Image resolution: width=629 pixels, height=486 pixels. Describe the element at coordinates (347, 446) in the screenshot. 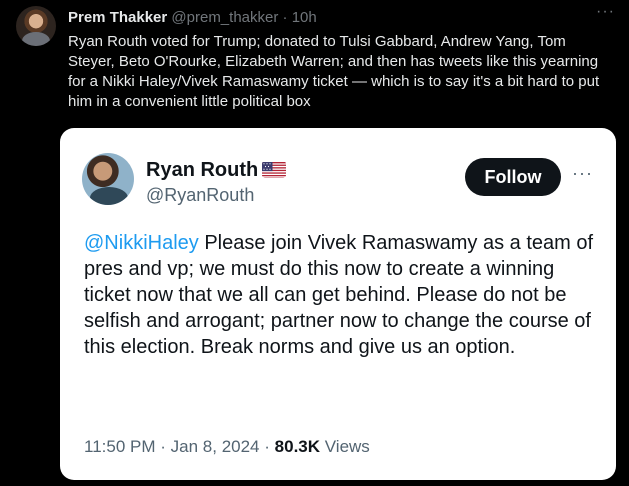

I see `views-label: Views` at that location.